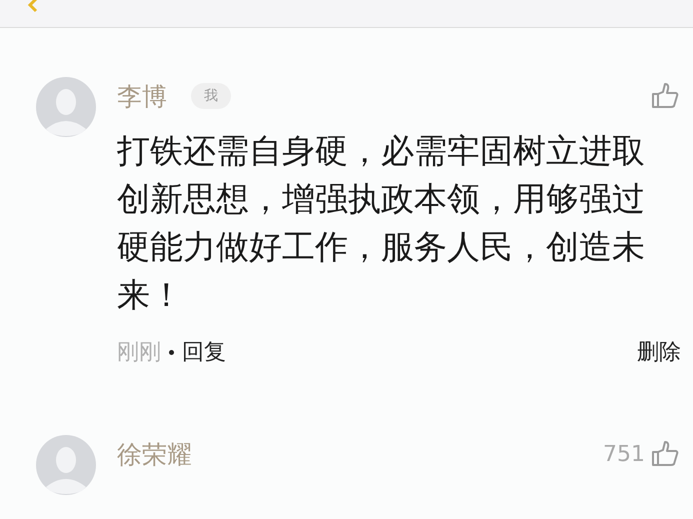  Describe the element at coordinates (154, 454) in the screenshot. I see `user-name: 徐荣耀` at that location.